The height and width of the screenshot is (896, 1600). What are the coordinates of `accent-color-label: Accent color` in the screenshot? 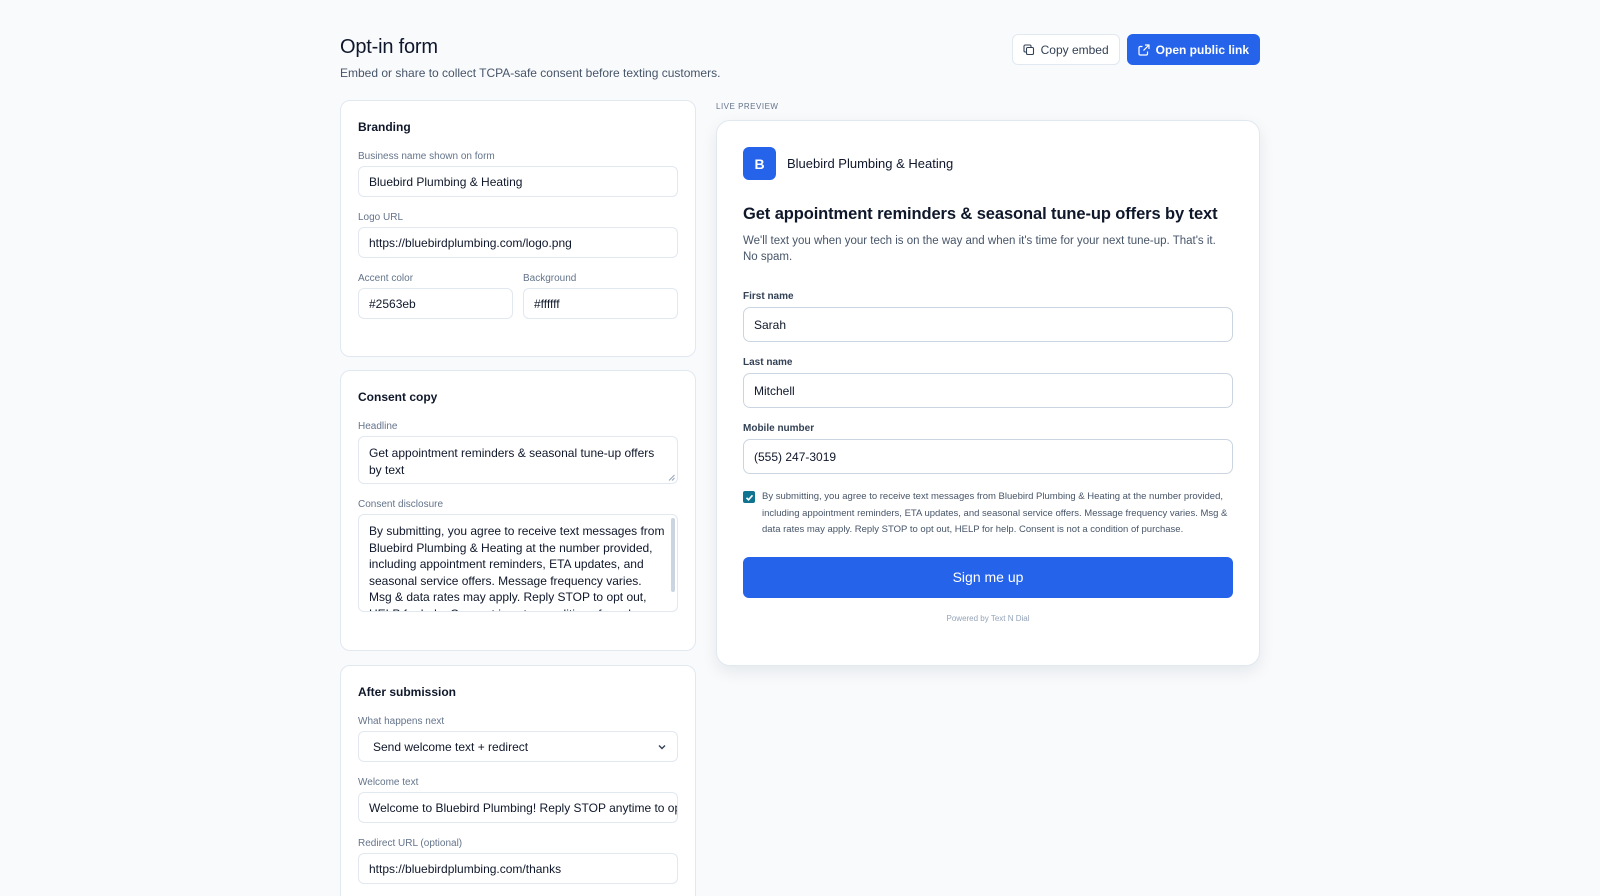 It's located at (386, 278).